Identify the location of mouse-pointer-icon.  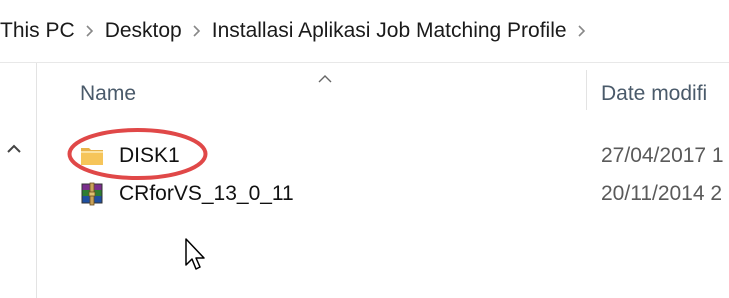
(195, 254).